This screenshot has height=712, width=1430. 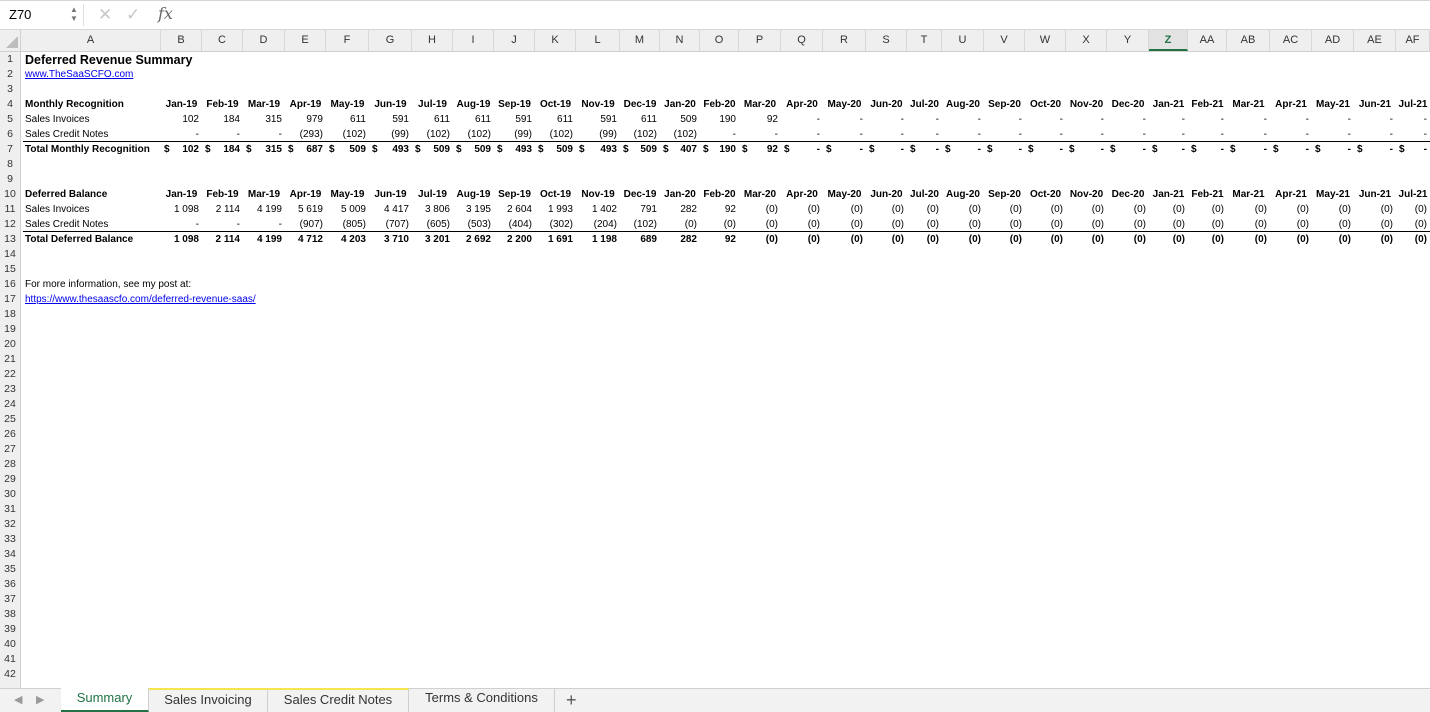 I want to click on row-header: 37, so click(x=10, y=599).